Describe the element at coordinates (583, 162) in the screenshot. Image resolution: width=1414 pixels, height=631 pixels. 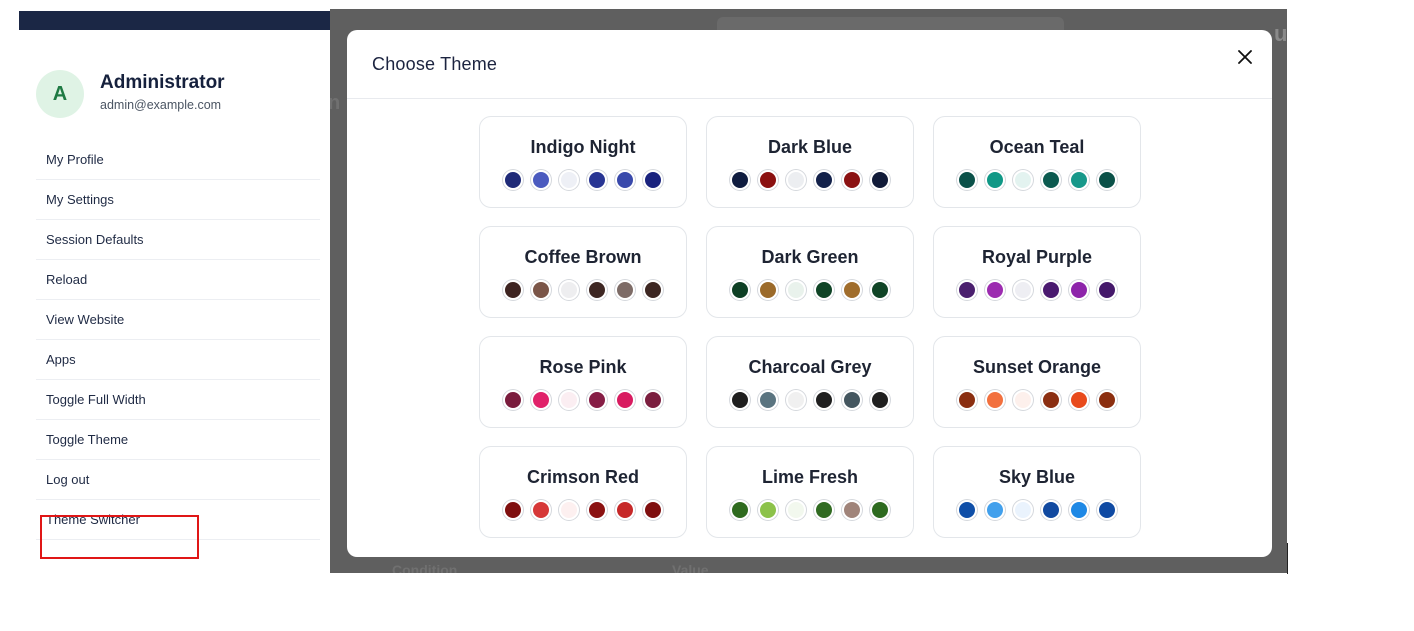
I see `theme-card-indigo-night: Indigo Night` at that location.